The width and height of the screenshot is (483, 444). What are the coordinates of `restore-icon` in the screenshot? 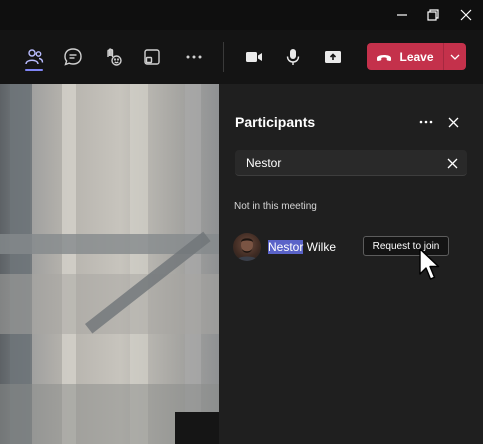 It's located at (433, 15).